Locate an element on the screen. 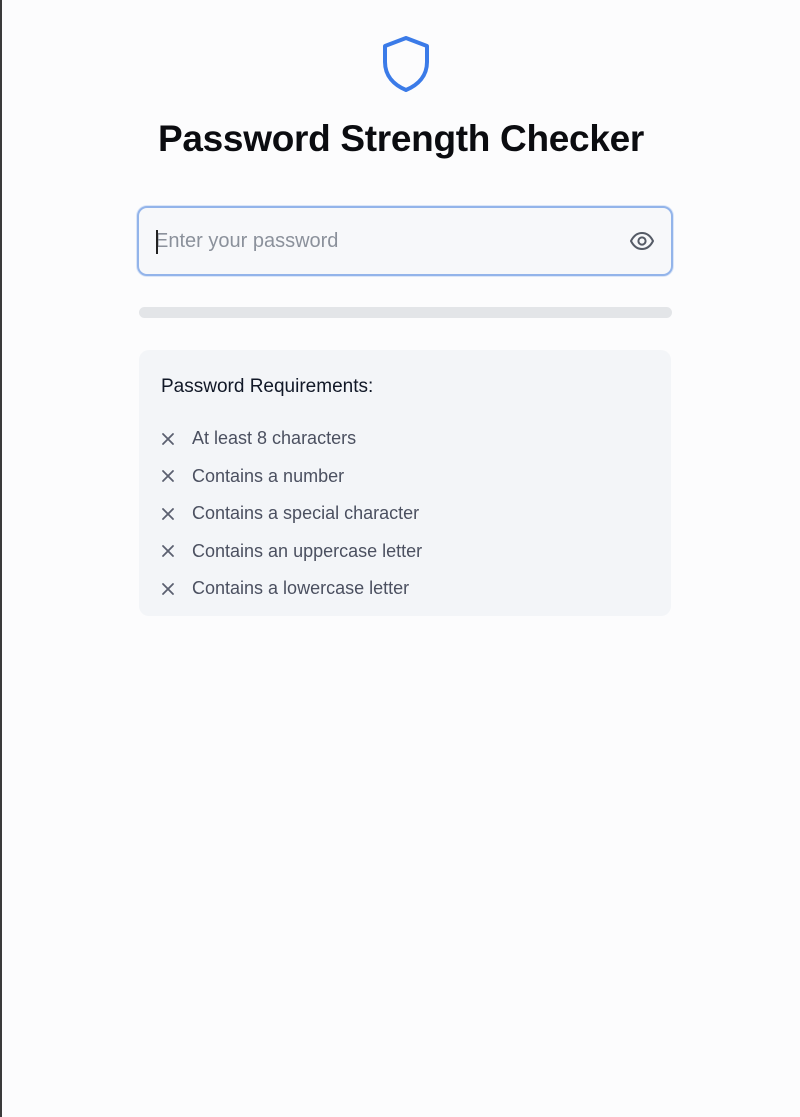 Image resolution: width=800 pixels, height=1117 pixels. page-title: Password Strength Checker is located at coordinates (401, 138).